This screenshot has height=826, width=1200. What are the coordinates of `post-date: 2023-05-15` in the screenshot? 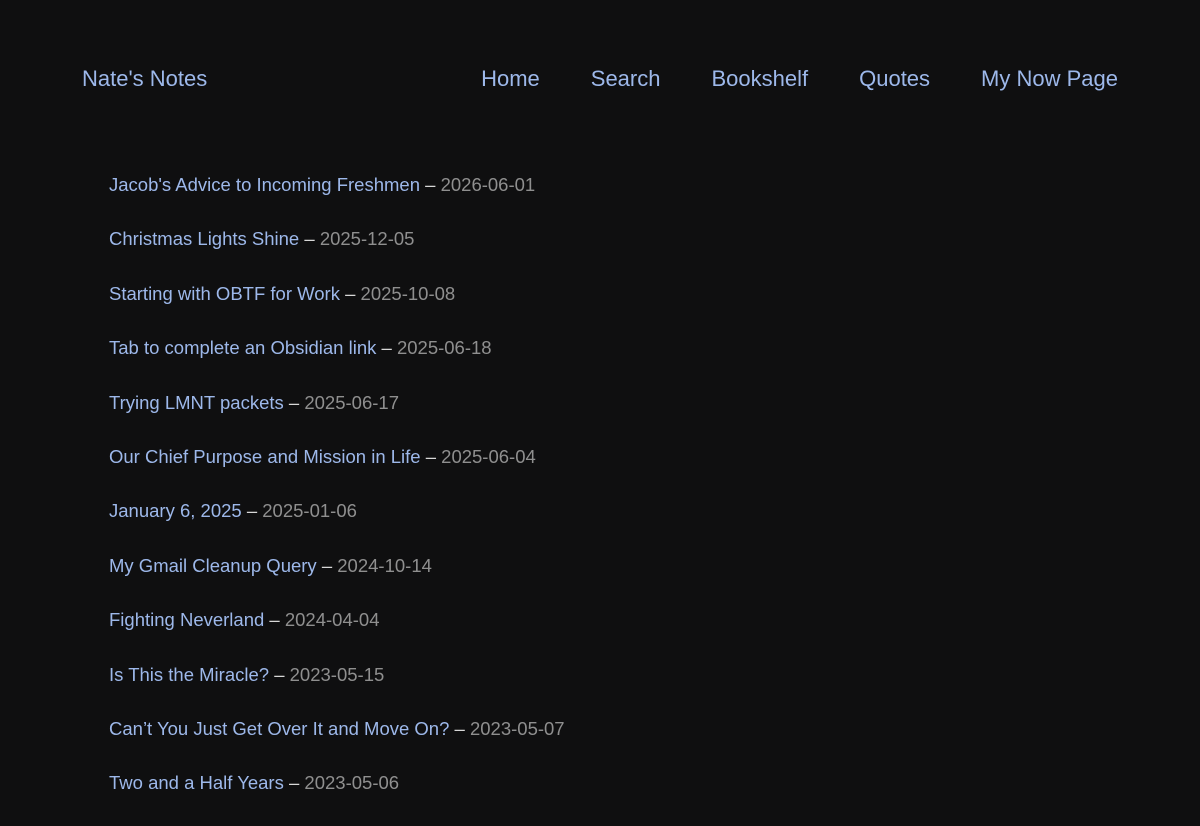 It's located at (337, 674).